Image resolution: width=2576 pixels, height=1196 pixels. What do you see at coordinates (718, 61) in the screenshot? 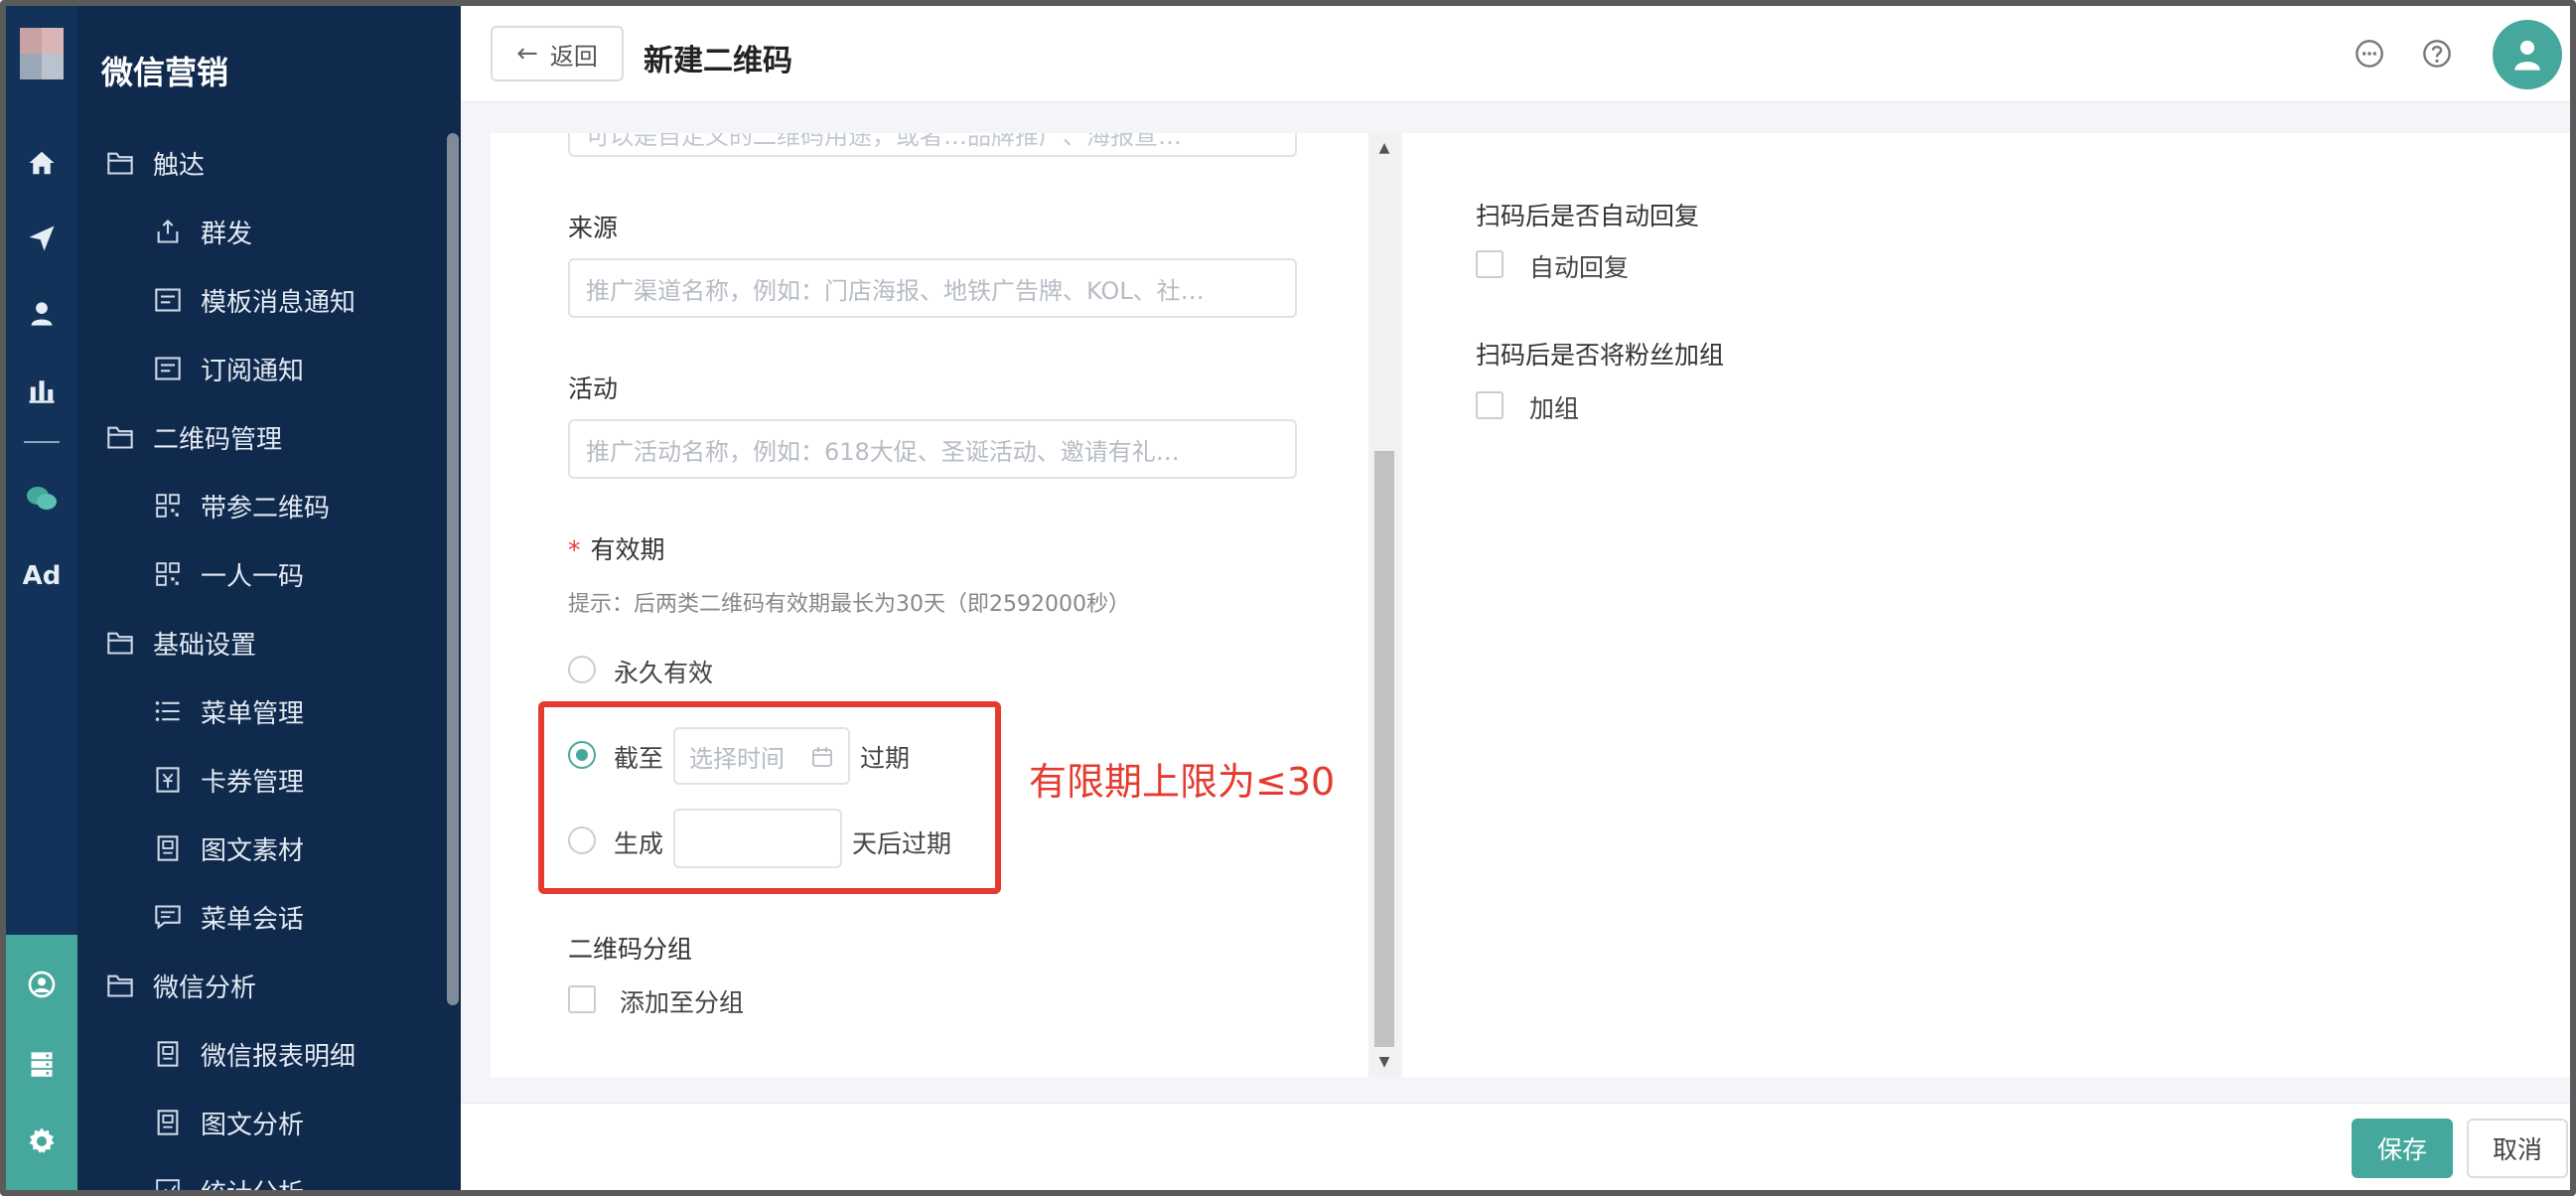
I see `page-title: 新建二维码` at bounding box center [718, 61].